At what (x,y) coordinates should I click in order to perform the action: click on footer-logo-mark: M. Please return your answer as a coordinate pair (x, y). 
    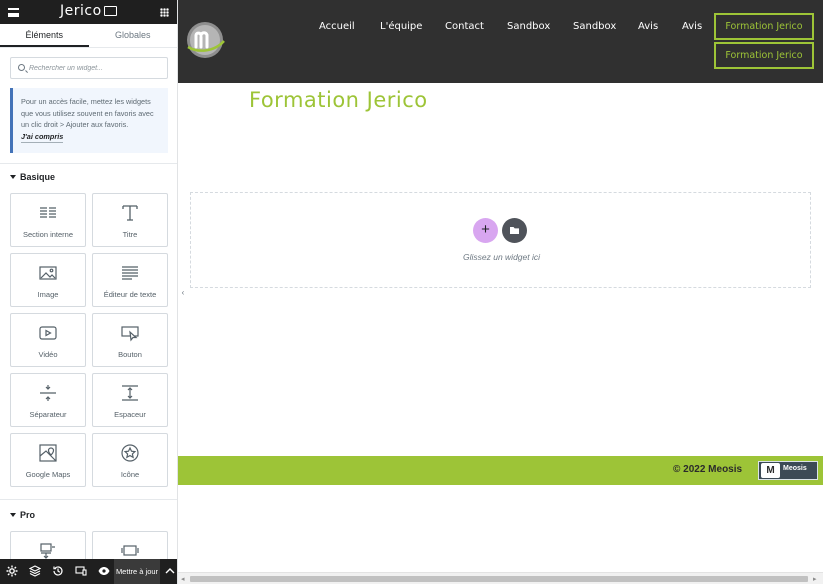
    Looking at the image, I should click on (770, 470).